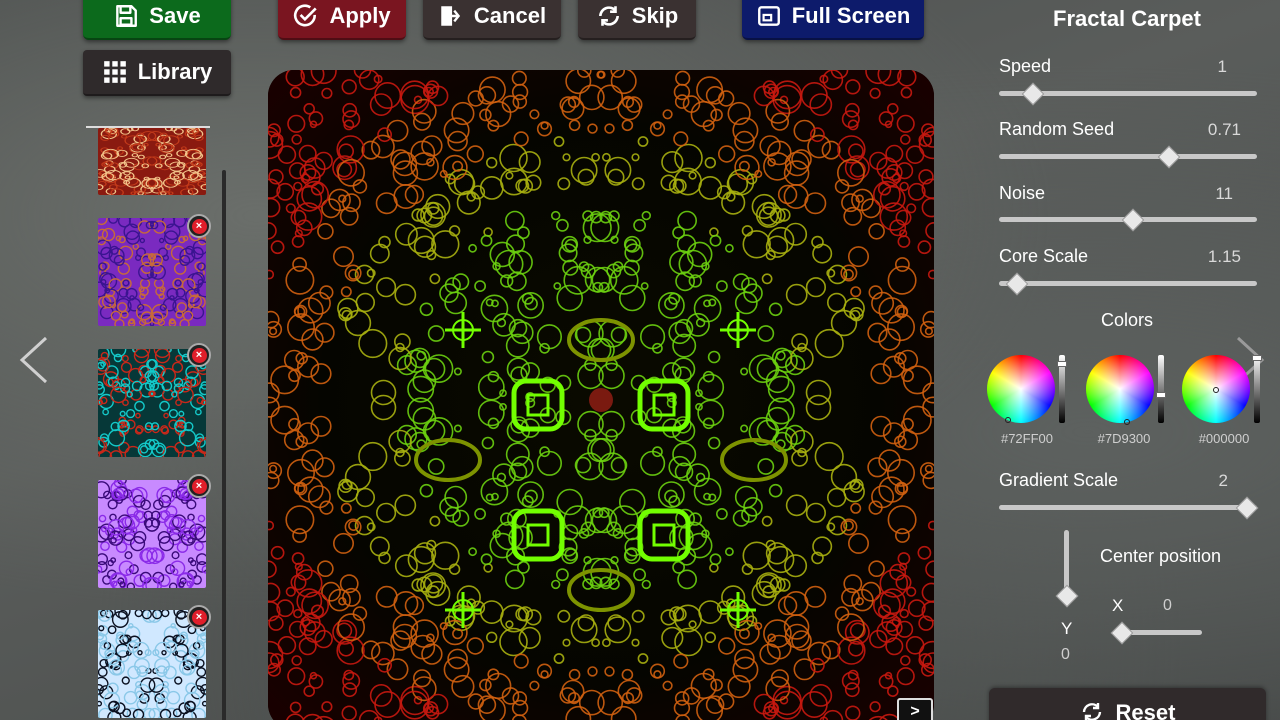 Image resolution: width=1280 pixels, height=720 pixels. What do you see at coordinates (851, 15) in the screenshot?
I see `fullscreen-button-label: Full Screen` at bounding box center [851, 15].